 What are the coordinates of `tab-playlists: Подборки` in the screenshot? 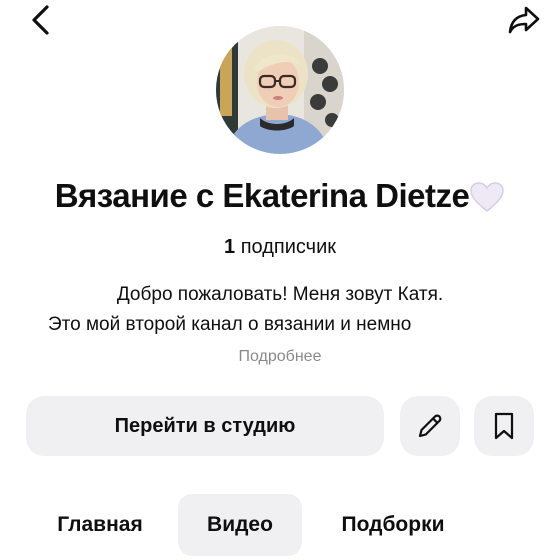 It's located at (393, 525).